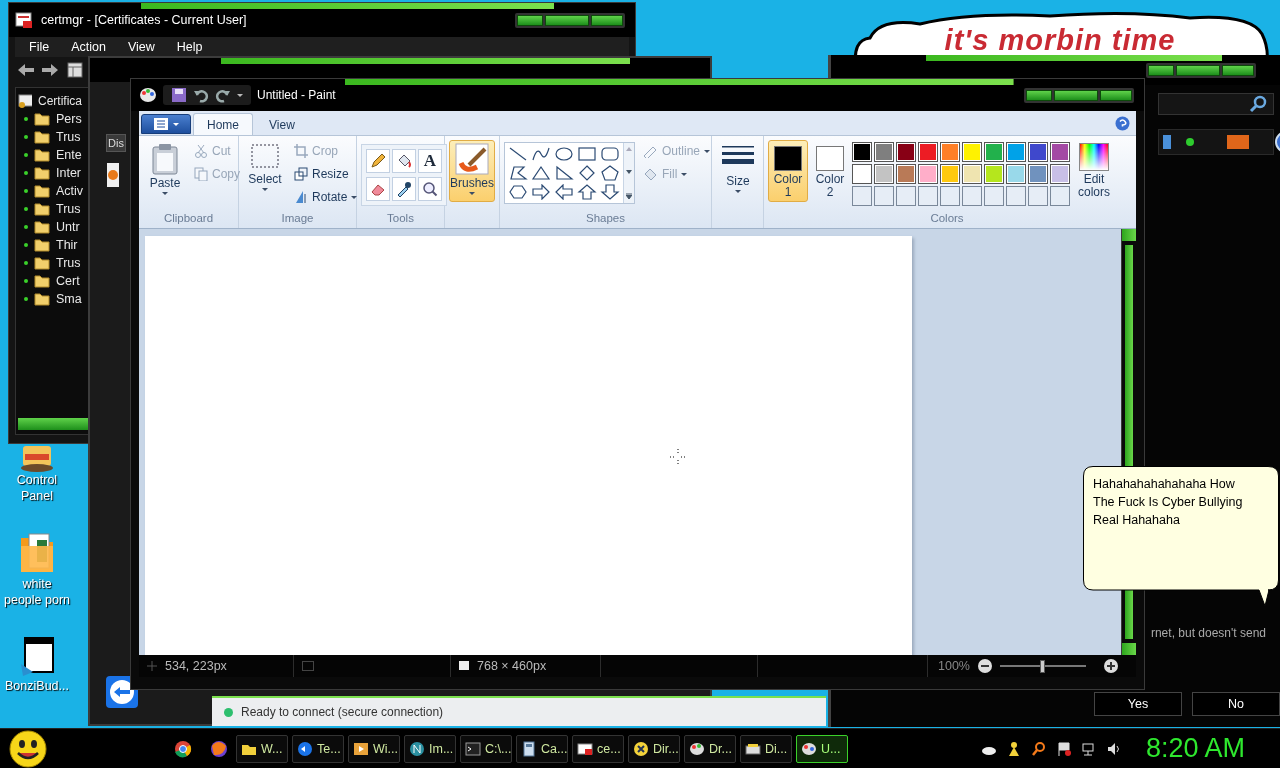 This screenshot has width=1280, height=768. What do you see at coordinates (68, 173) in the screenshot?
I see `tree-item: Inter` at bounding box center [68, 173].